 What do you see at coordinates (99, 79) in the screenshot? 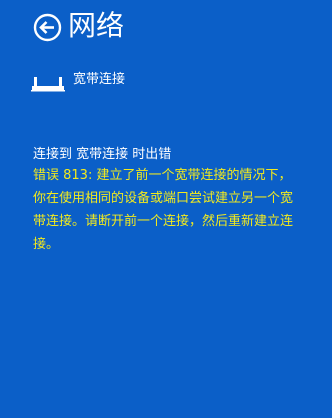
I see `connection-label: 宽带连接` at bounding box center [99, 79].